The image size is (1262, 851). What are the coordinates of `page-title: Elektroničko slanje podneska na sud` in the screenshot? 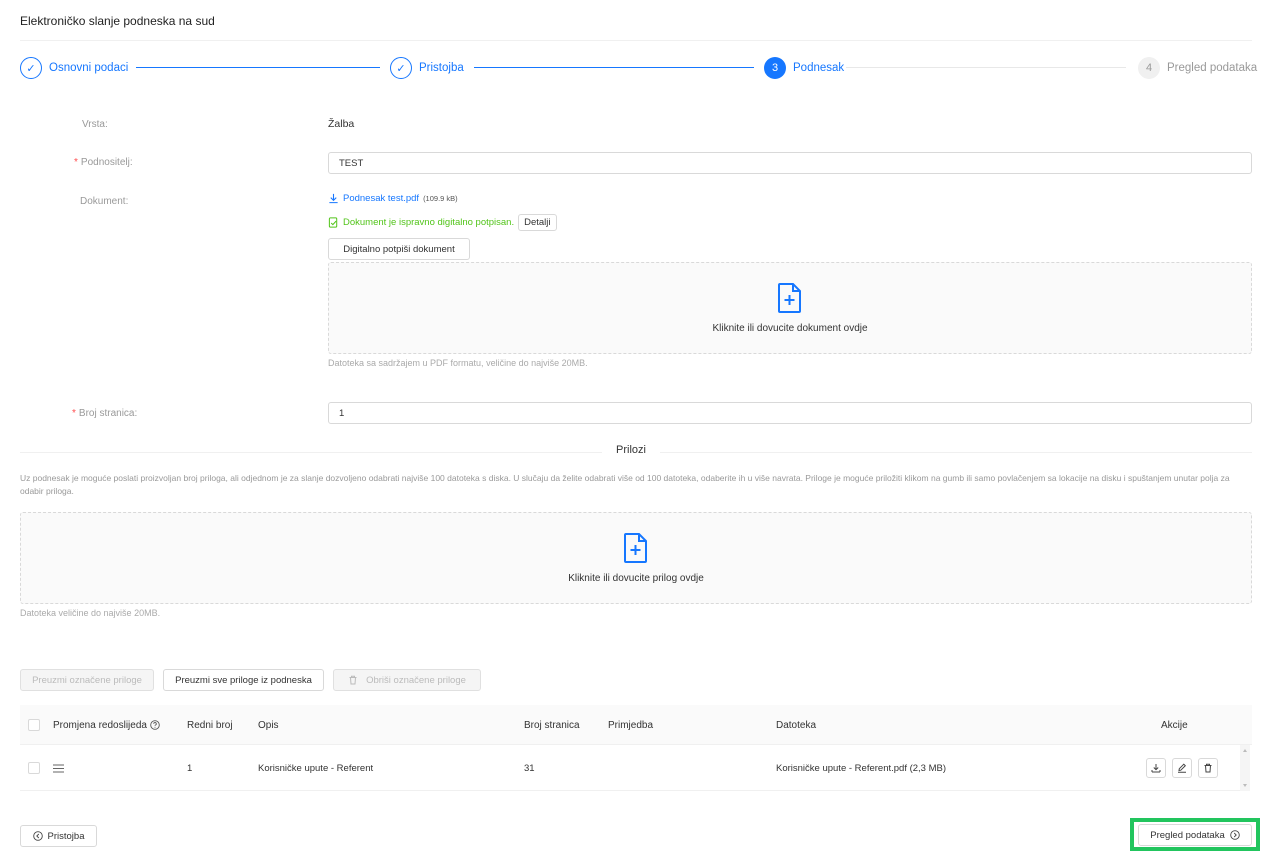 It's located at (117, 21).